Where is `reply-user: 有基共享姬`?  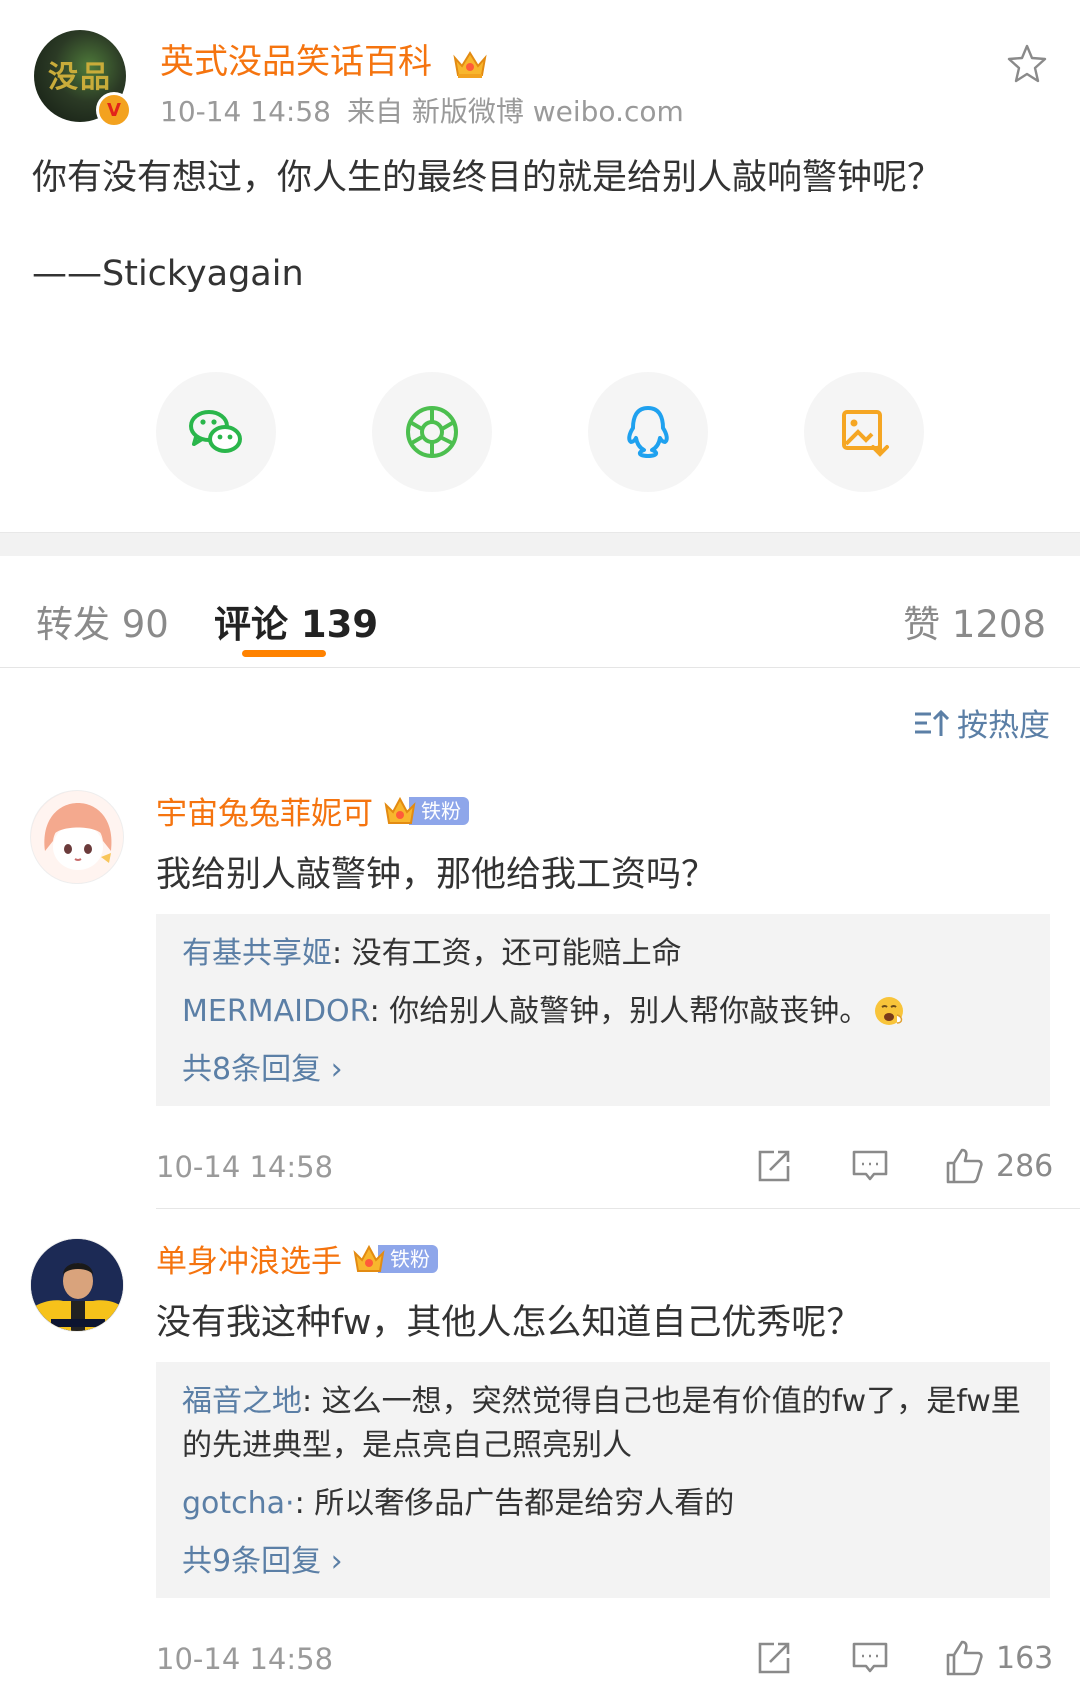
reply-user: 有基共享姬 is located at coordinates (257, 953).